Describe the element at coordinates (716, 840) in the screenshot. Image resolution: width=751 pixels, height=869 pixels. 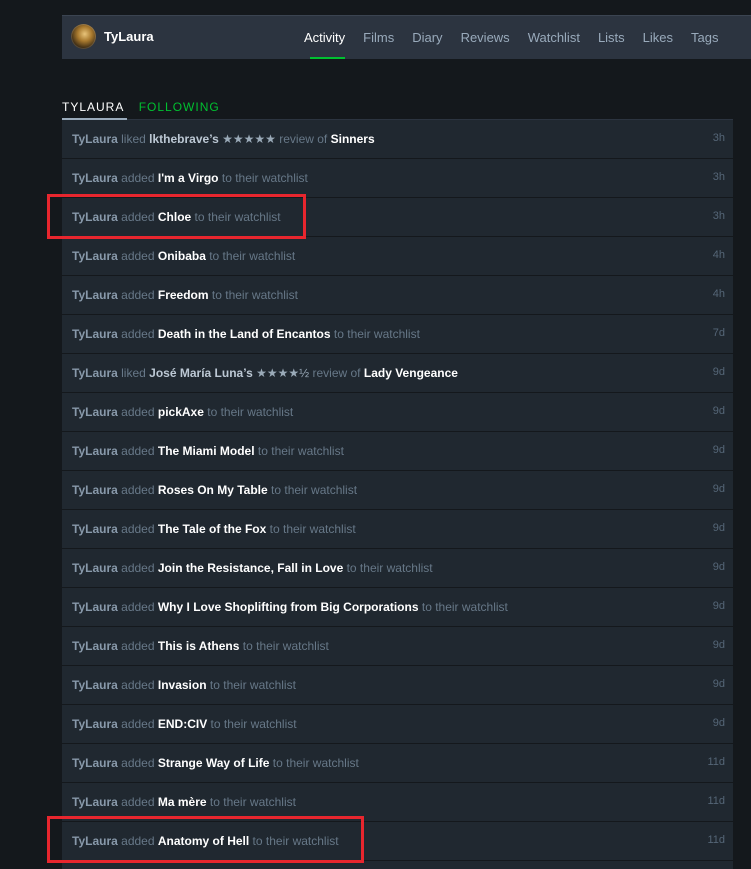
I see `activity-time: 11d` at that location.